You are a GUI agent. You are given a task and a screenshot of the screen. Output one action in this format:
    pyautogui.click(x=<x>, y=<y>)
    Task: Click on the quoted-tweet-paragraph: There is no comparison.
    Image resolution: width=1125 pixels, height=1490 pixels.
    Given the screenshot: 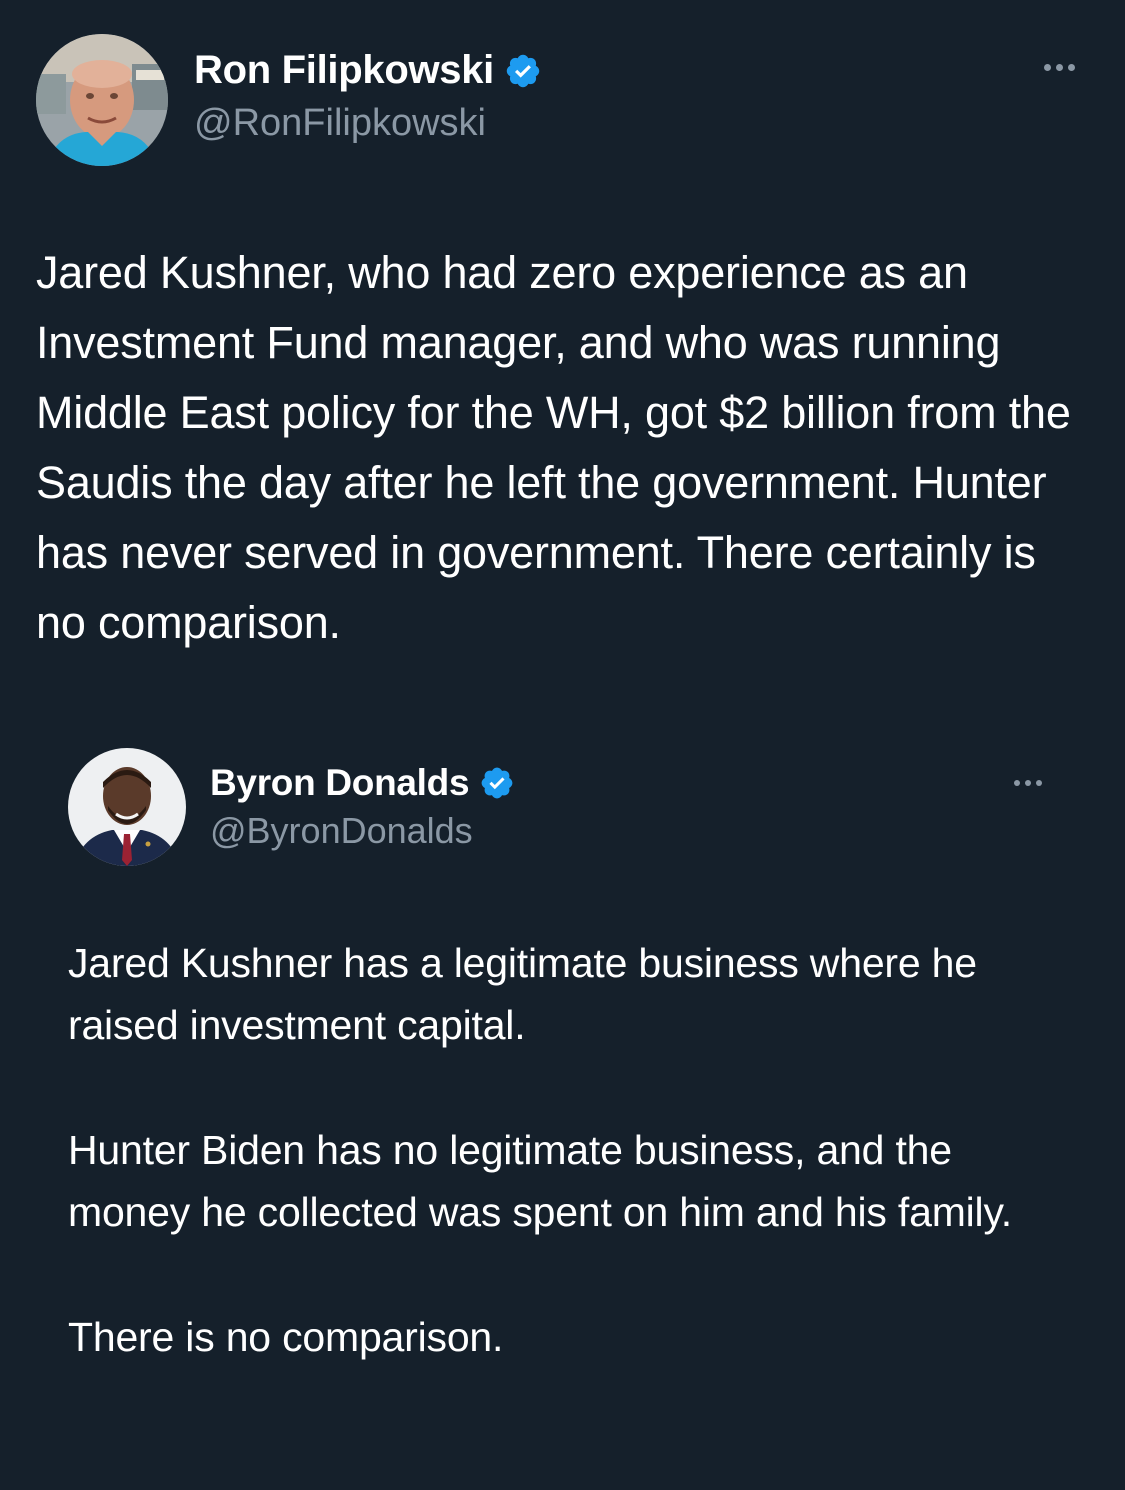 What is the action you would take?
    pyautogui.click(x=286, y=1337)
    